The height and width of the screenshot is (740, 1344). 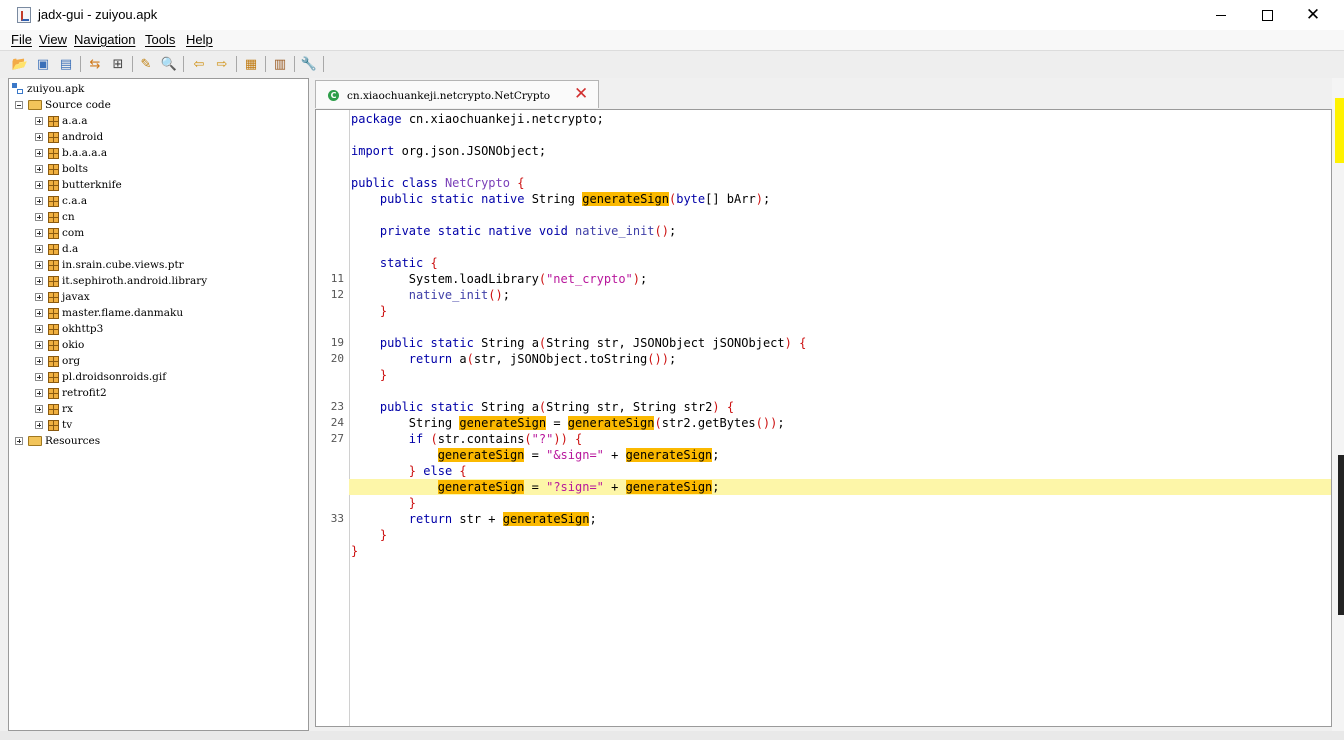 What do you see at coordinates (581, 94) in the screenshot?
I see `close-tab-icon: ✕` at bounding box center [581, 94].